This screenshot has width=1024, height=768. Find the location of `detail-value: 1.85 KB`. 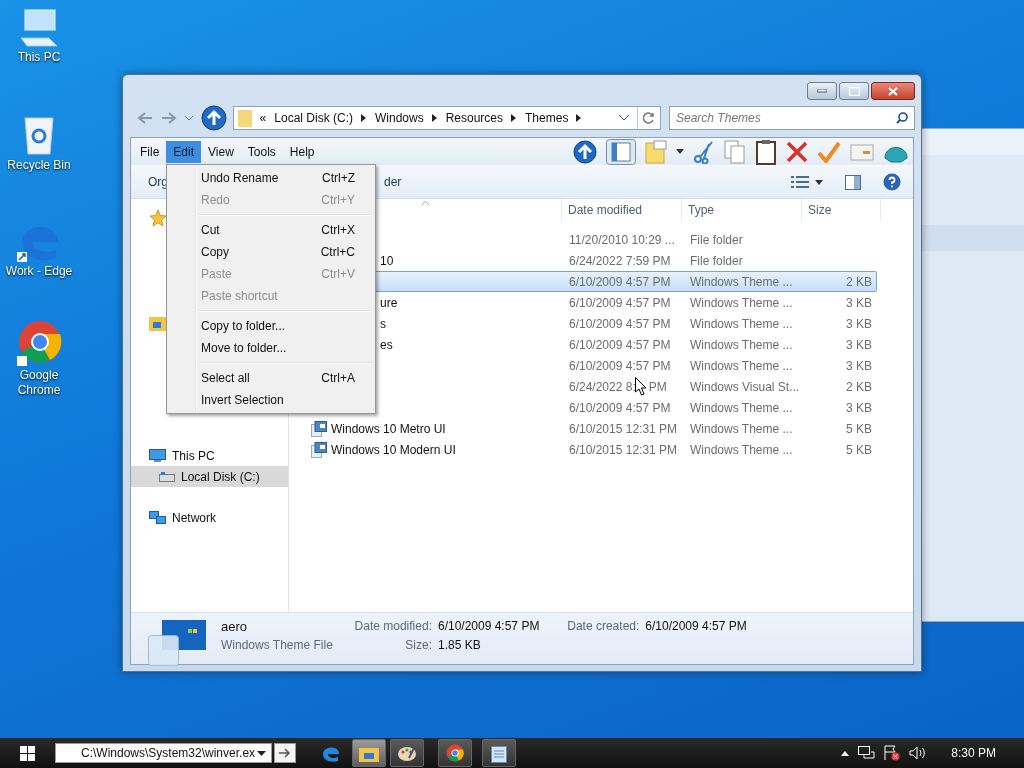

detail-value: 1.85 KB is located at coordinates (459, 645).